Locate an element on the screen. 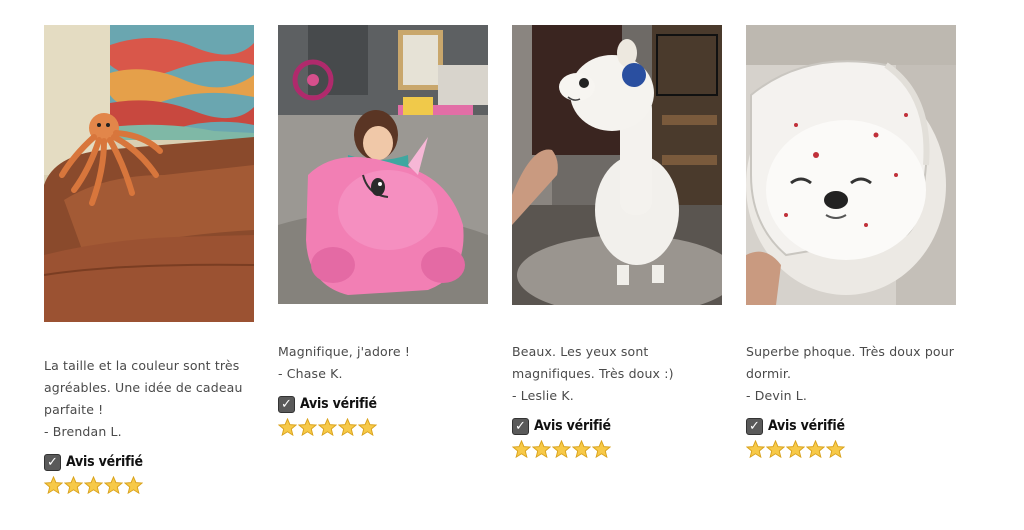  review-author: - Devin L. is located at coordinates (777, 395).